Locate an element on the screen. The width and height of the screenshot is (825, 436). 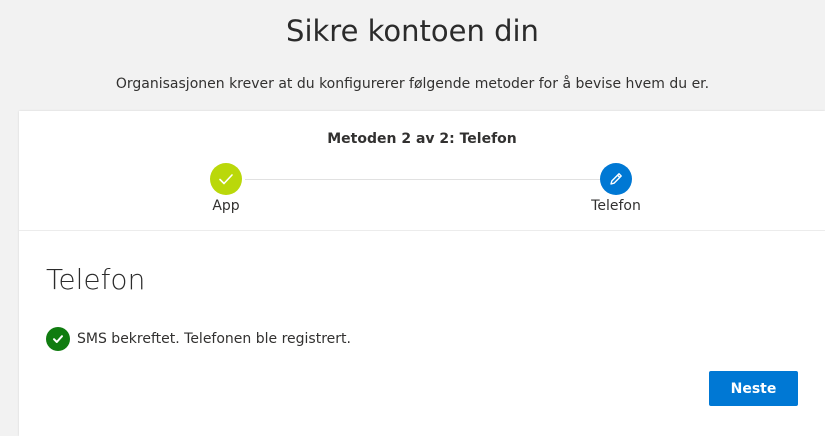
step-app-indicator is located at coordinates (226, 179).